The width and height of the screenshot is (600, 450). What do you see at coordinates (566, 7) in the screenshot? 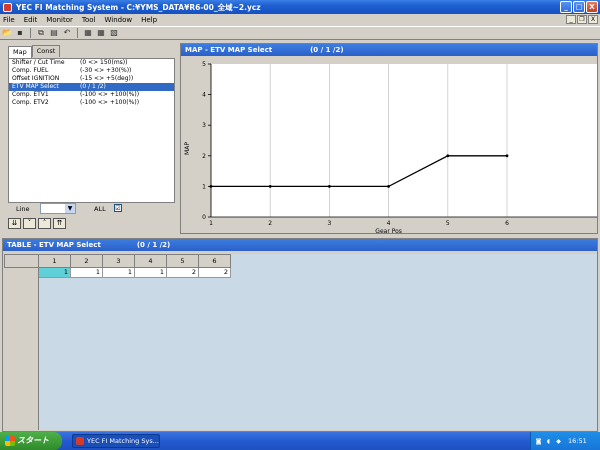
I see `minimize-button: _` at bounding box center [566, 7].